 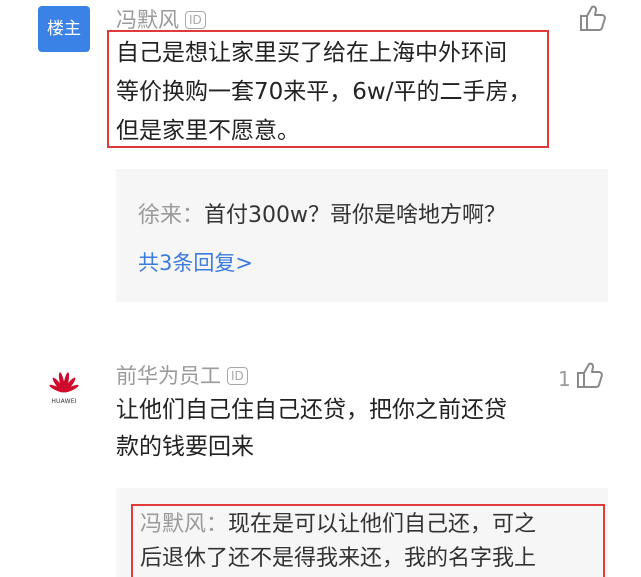 I want to click on reply-author: 徐来, so click(x=160, y=215).